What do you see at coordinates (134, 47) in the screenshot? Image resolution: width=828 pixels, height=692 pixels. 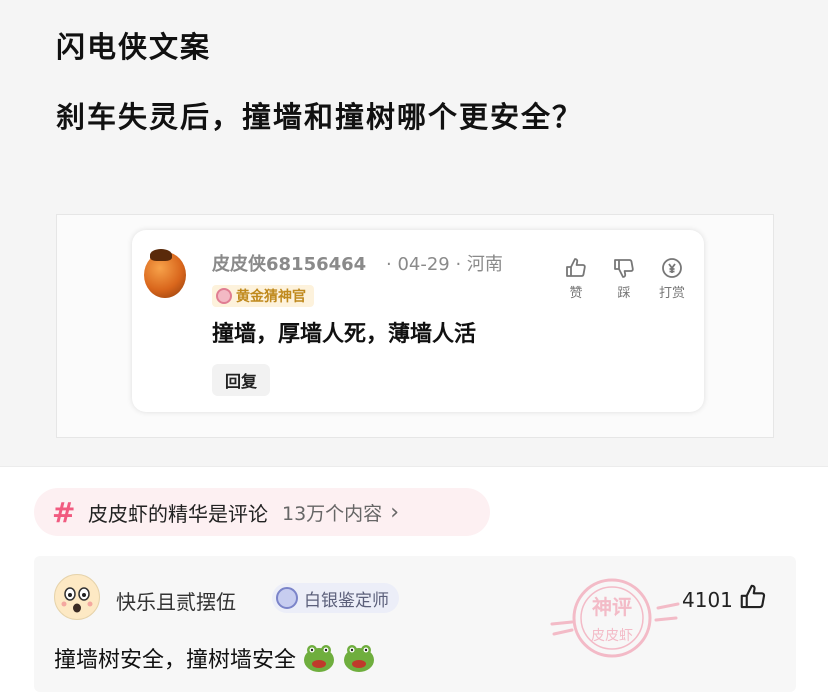 I see `post-title: 闪电侠文案` at bounding box center [134, 47].